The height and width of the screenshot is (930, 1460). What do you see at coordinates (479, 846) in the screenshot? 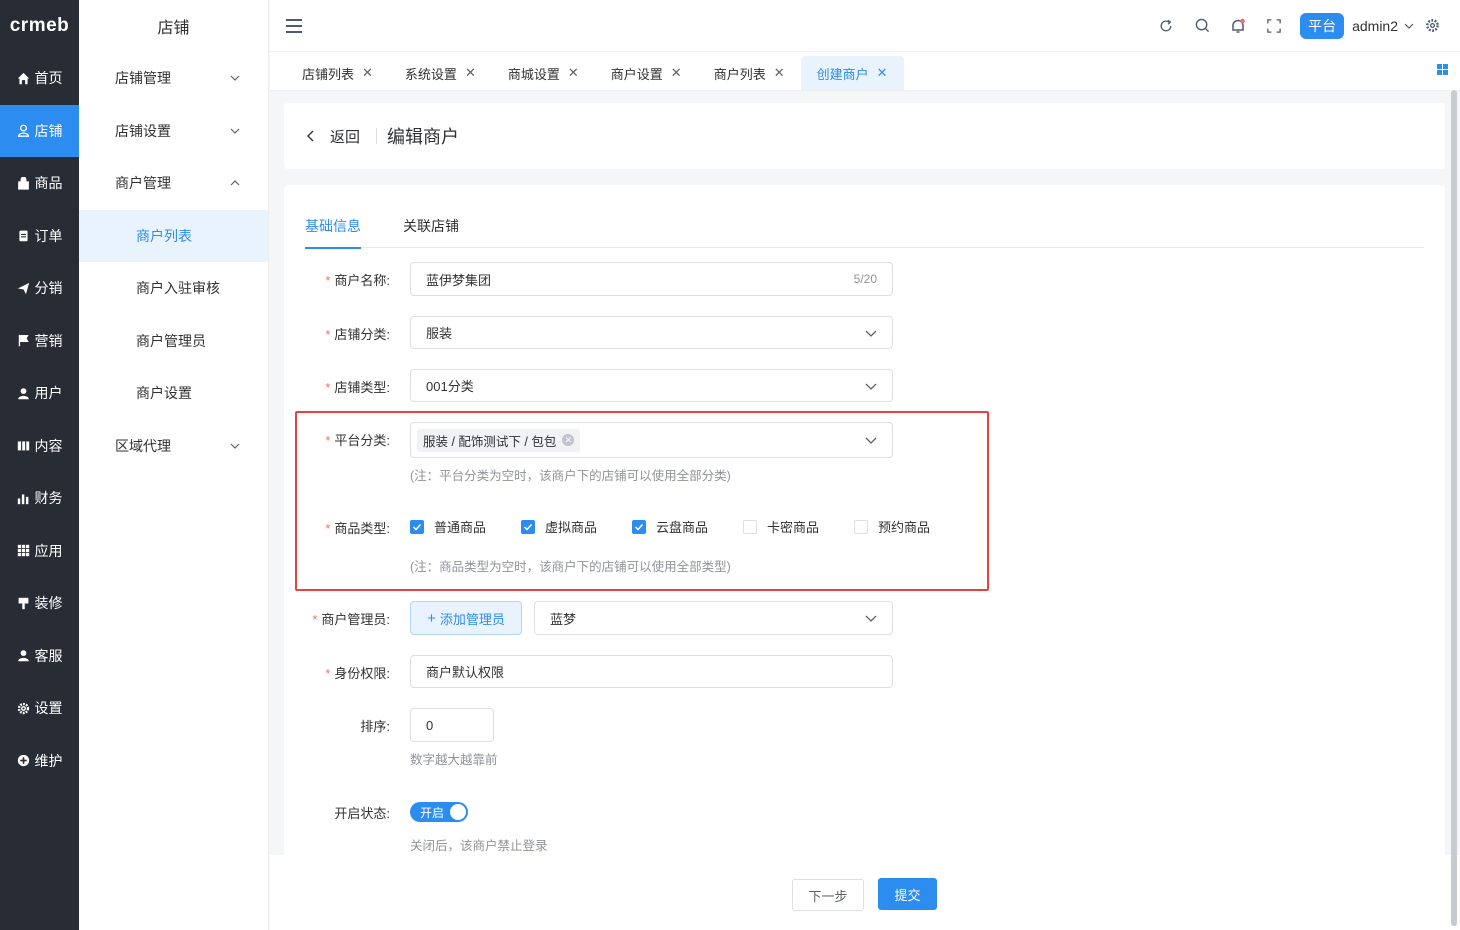
I see `status-hint: 关闭后，该商户禁止登录` at bounding box center [479, 846].